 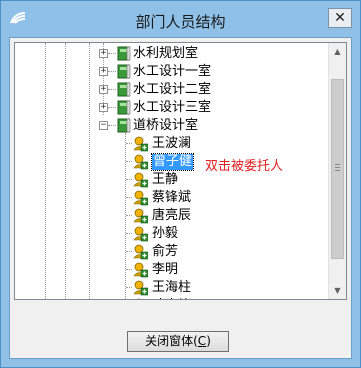 I want to click on close-button-suffix: ), so click(x=208, y=341).